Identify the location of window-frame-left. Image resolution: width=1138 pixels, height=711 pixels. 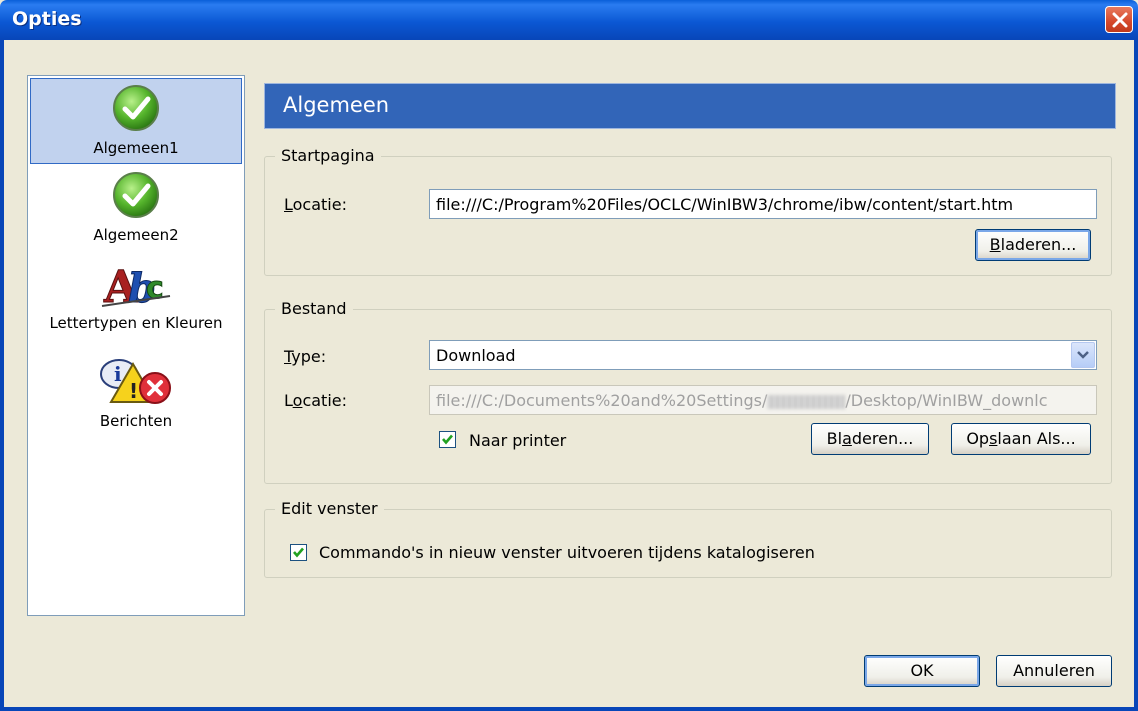
(2, 375).